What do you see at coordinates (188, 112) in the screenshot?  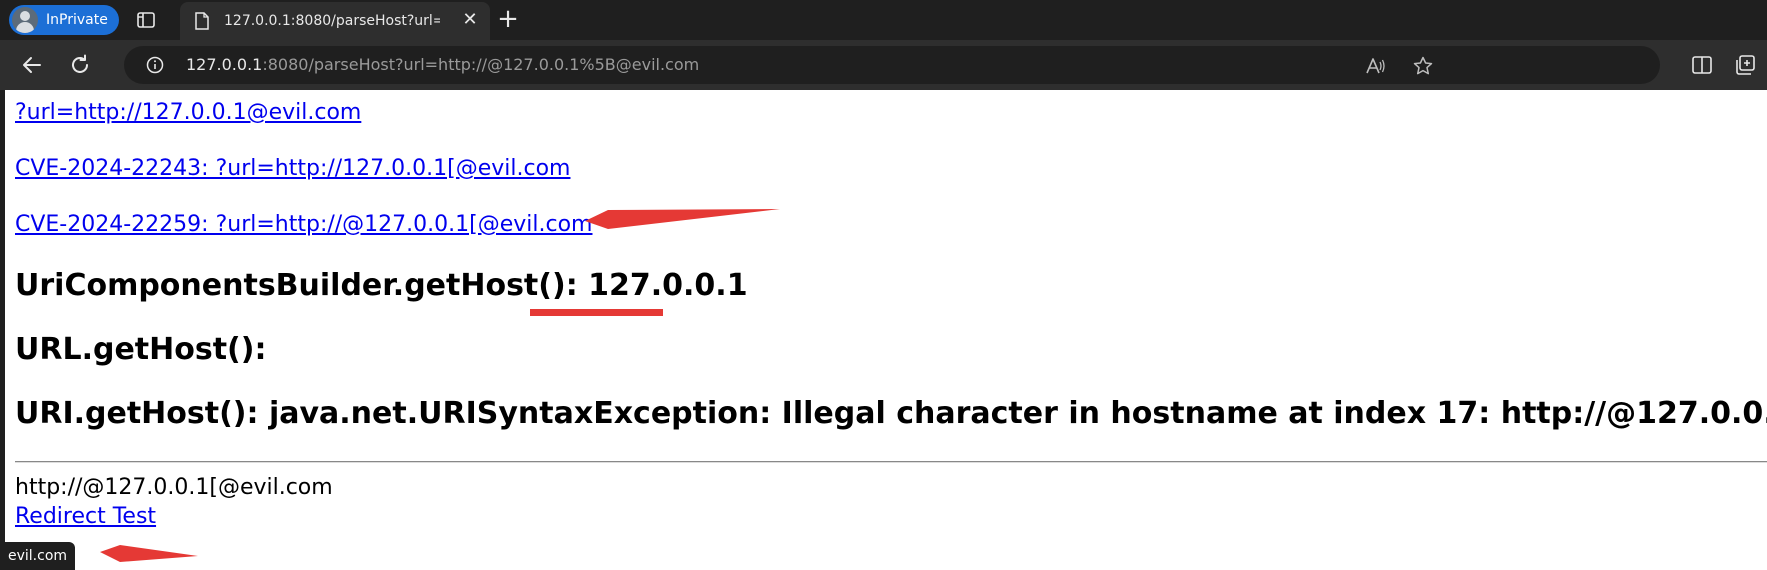 I see `link-userinfo: ?url=http://127.0.0.1@evil.com` at bounding box center [188, 112].